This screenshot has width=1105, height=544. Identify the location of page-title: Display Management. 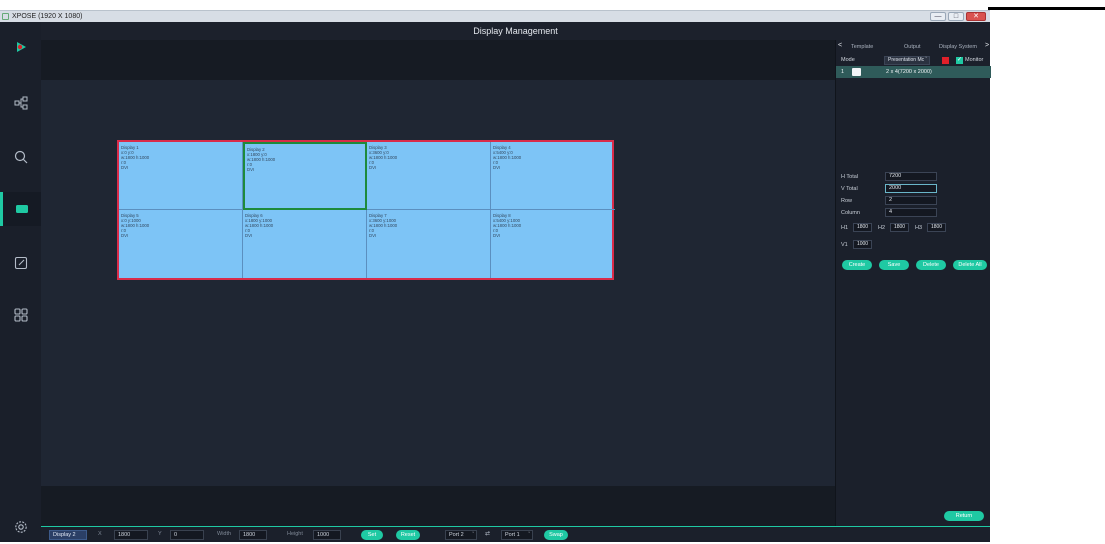
(515, 31).